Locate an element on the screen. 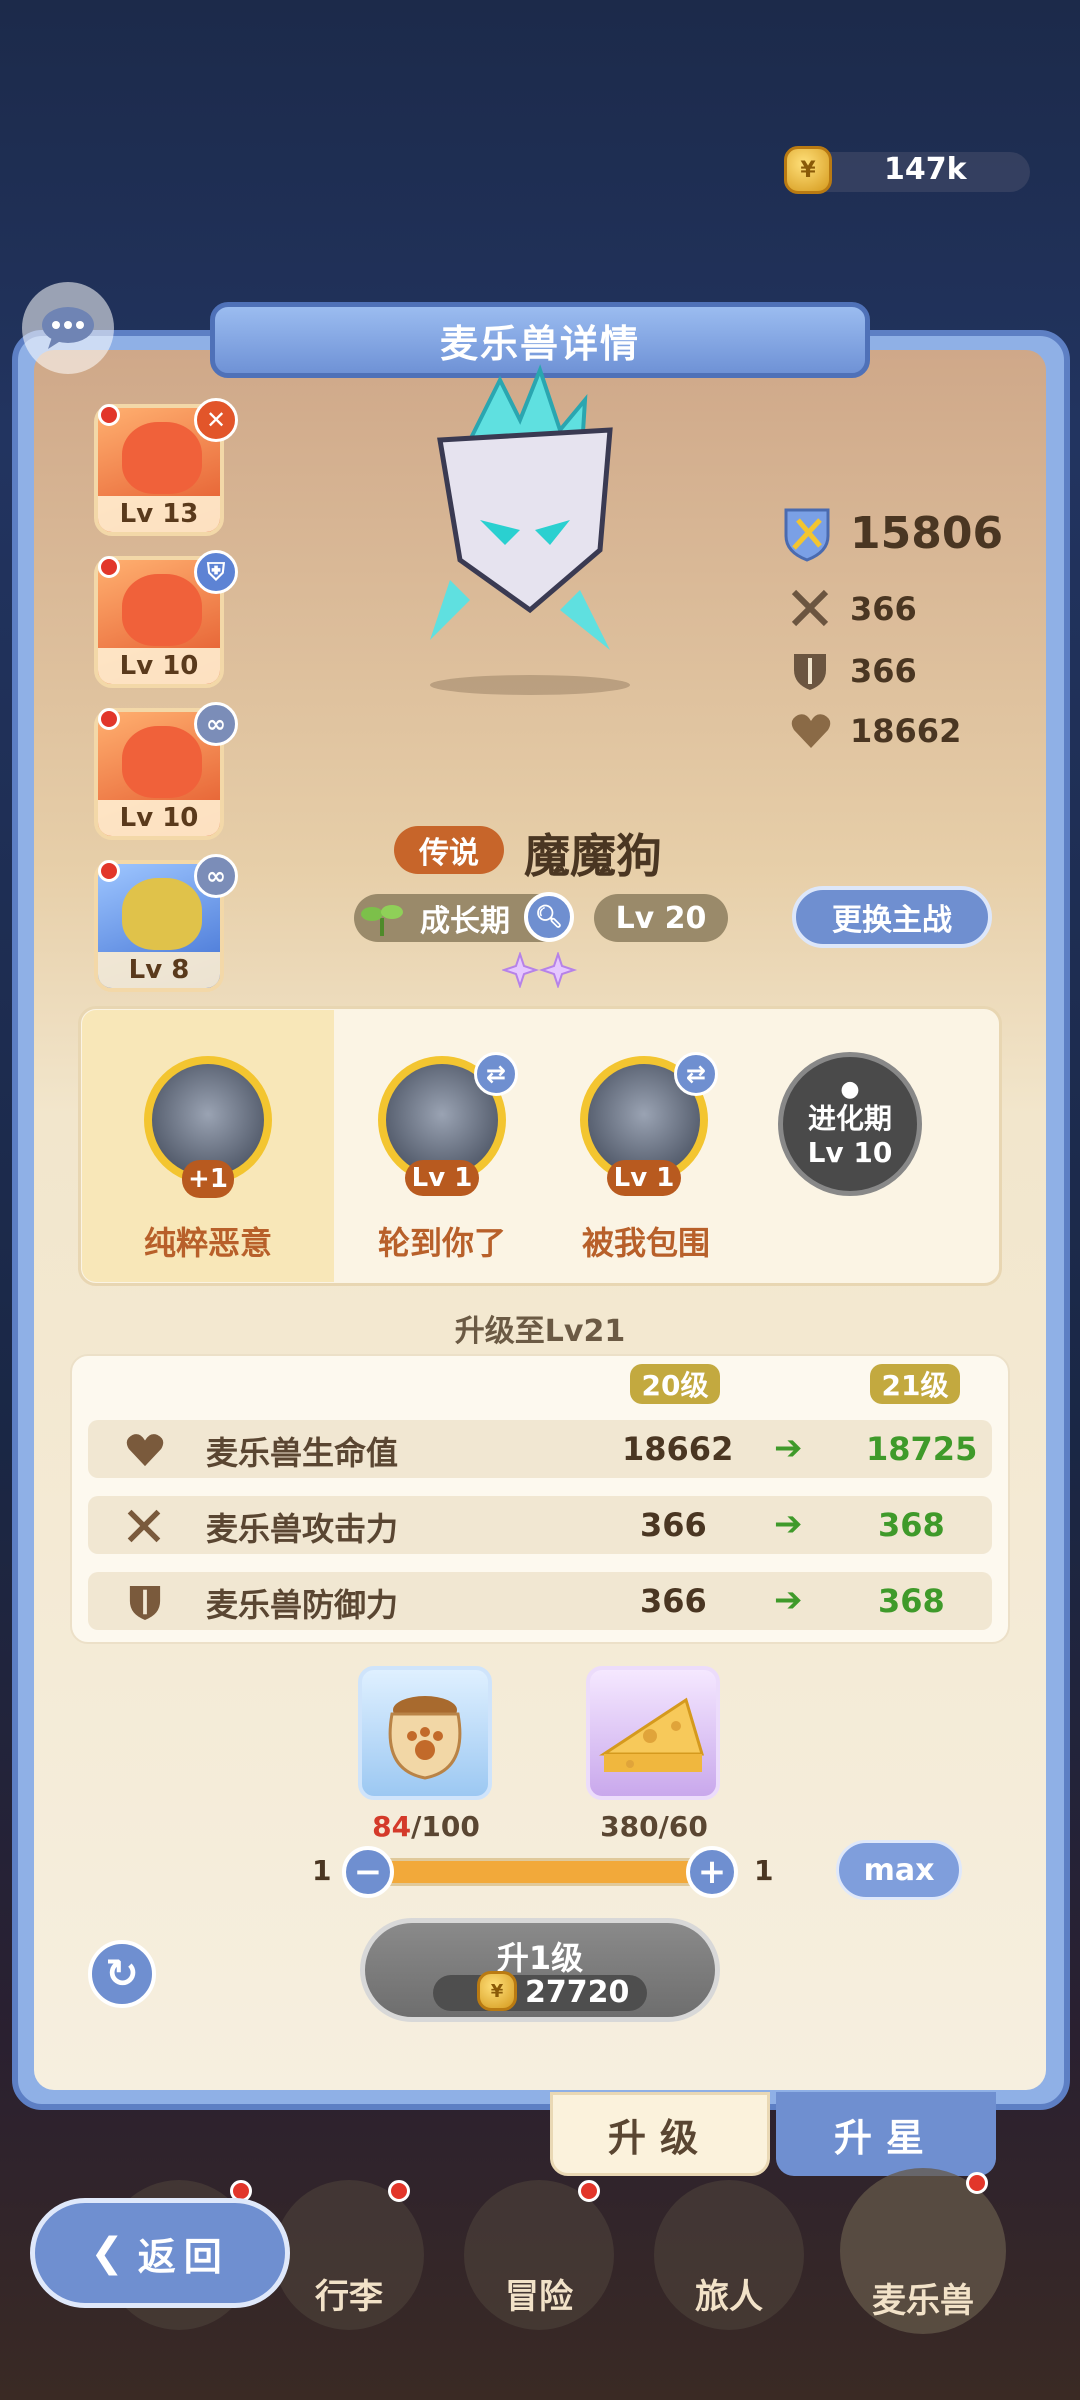 The image size is (1080, 2400). level-slider is located at coordinates (543, 1872).